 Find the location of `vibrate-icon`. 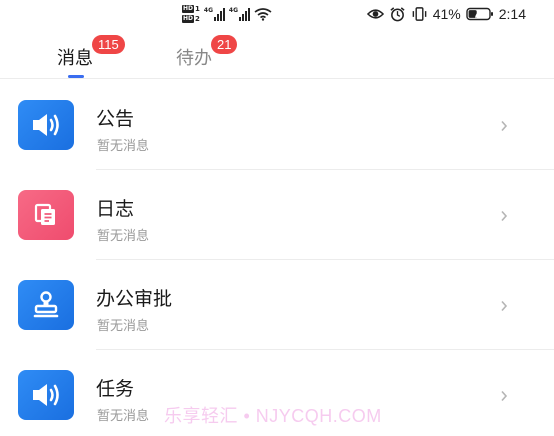

vibrate-icon is located at coordinates (419, 14).